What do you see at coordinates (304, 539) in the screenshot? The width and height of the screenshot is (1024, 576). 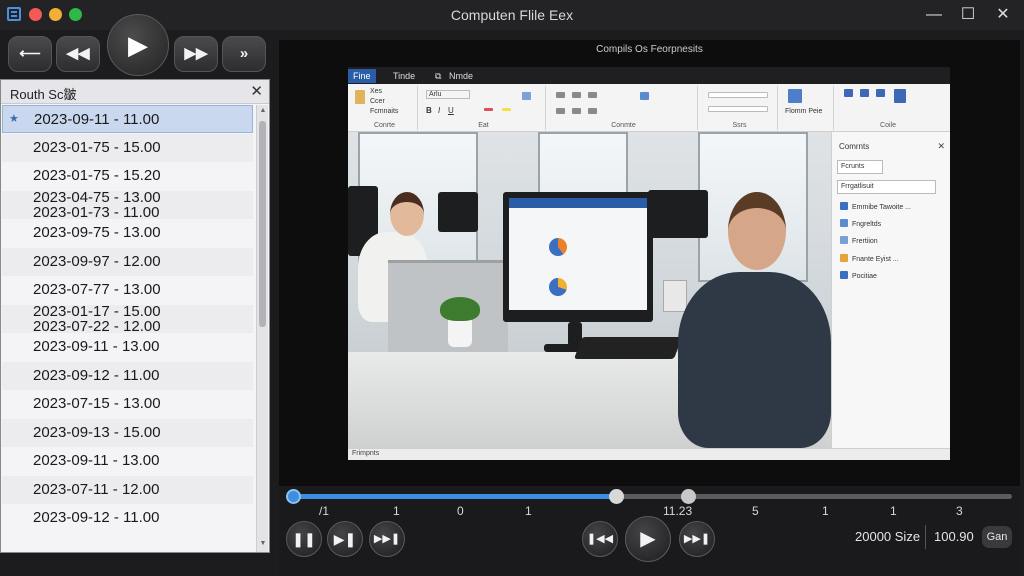 I see `pause-button: ❚❚` at bounding box center [304, 539].